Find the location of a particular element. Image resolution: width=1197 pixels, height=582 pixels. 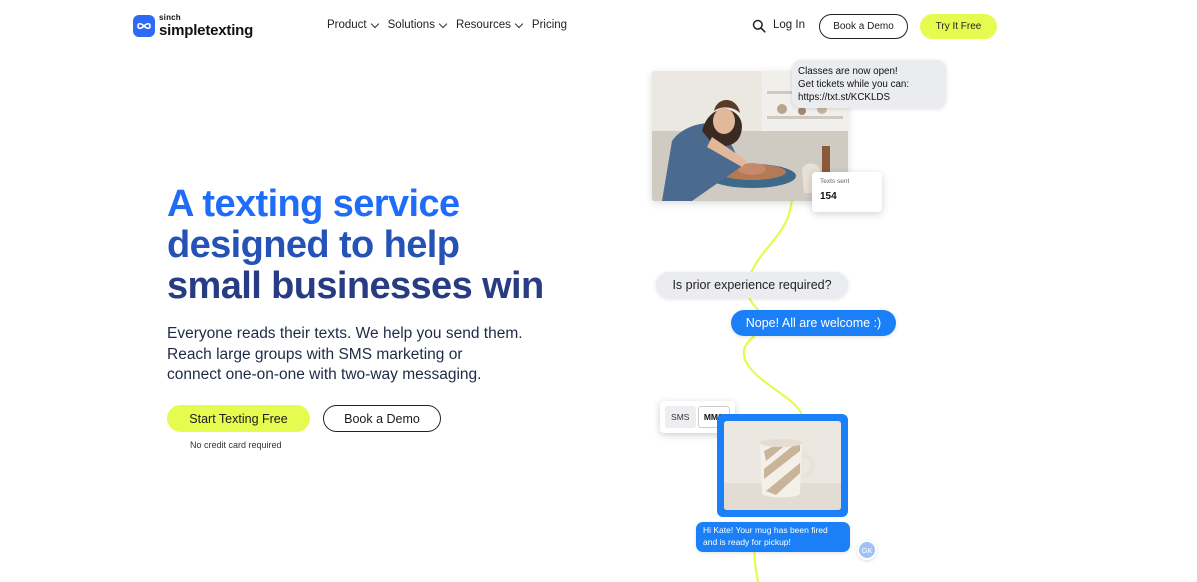

question-message-bubble: Is prior experience required? is located at coordinates (752, 285).